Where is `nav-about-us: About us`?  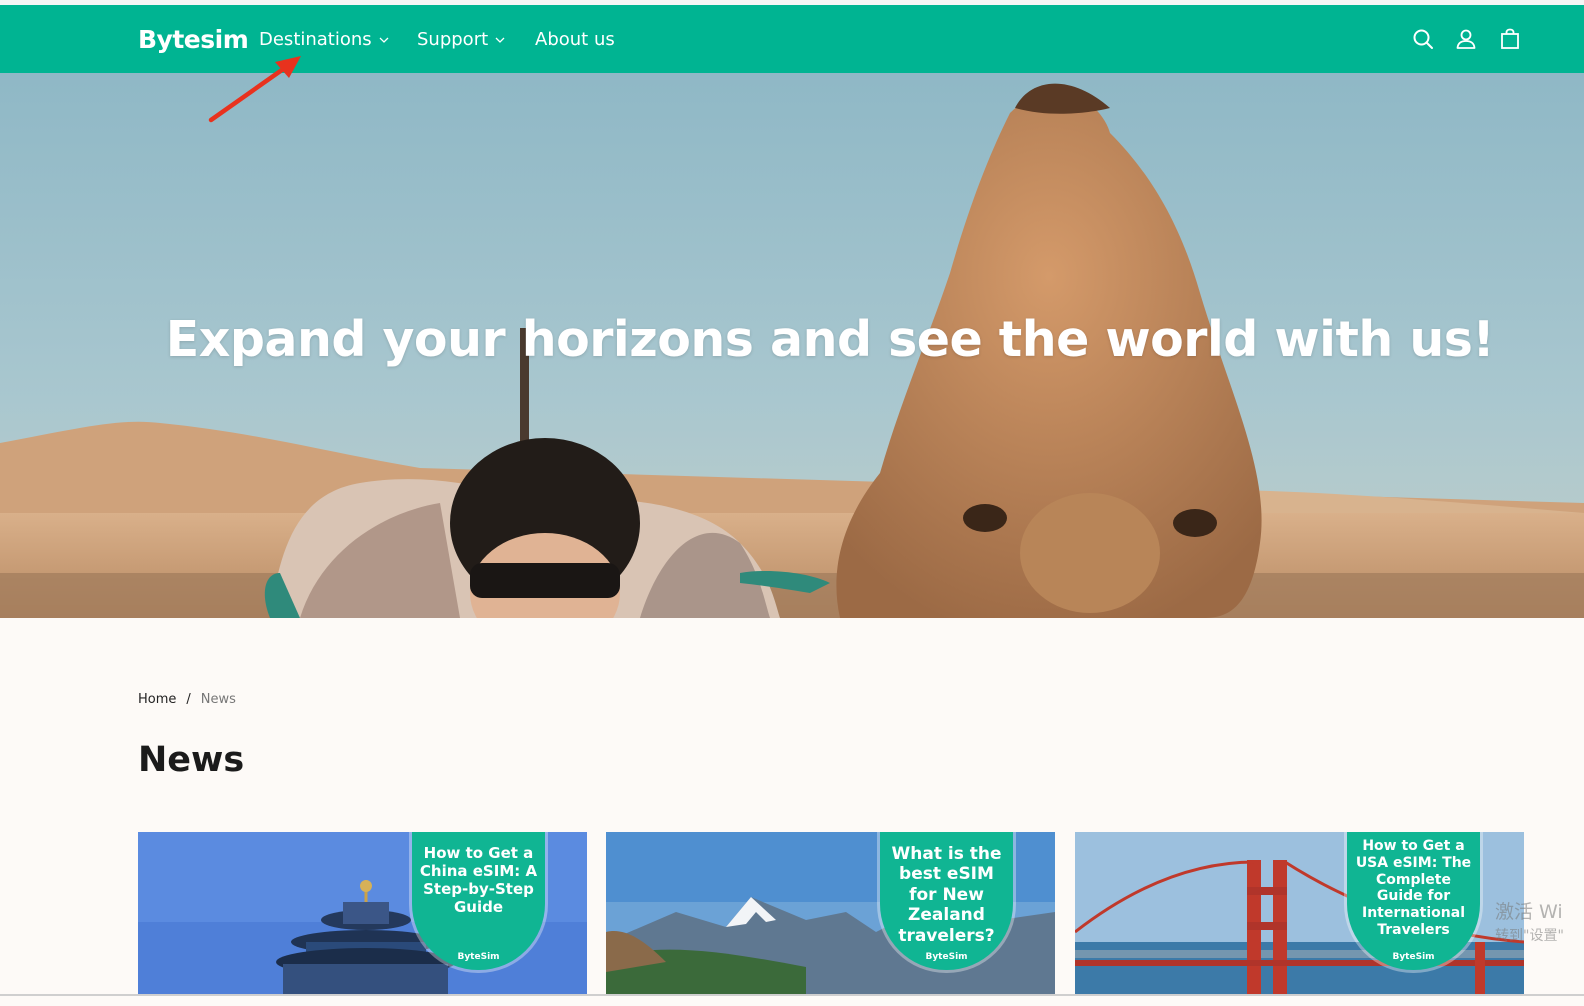
nav-about-us: About us is located at coordinates (575, 39).